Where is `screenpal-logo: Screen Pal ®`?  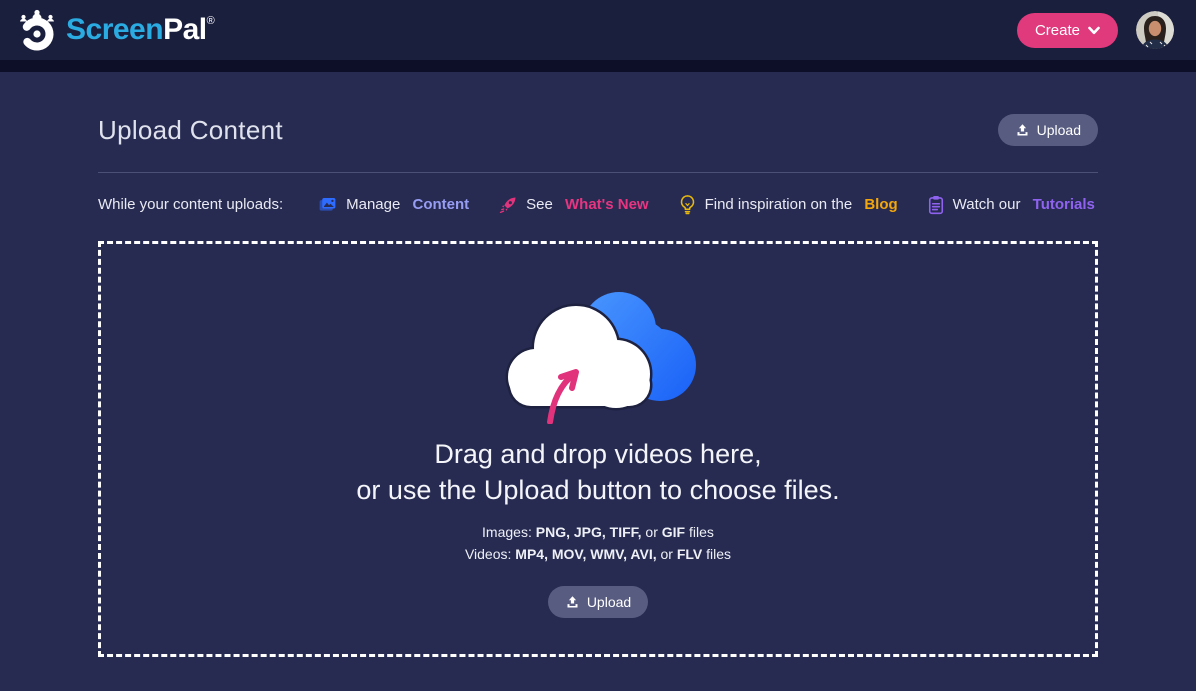
screenpal-logo: Screen Pal ® is located at coordinates (115, 30).